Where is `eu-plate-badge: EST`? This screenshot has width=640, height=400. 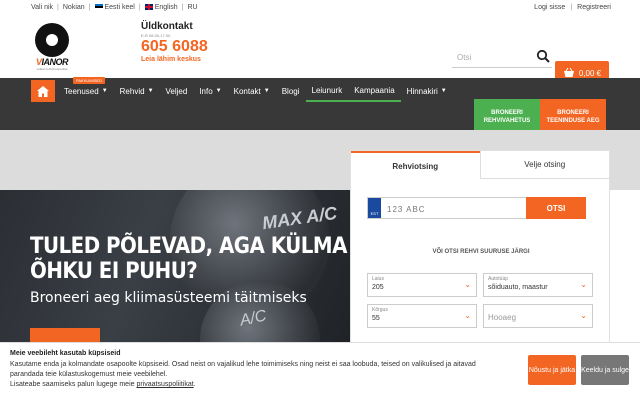
eu-plate-badge: EST is located at coordinates (374, 208).